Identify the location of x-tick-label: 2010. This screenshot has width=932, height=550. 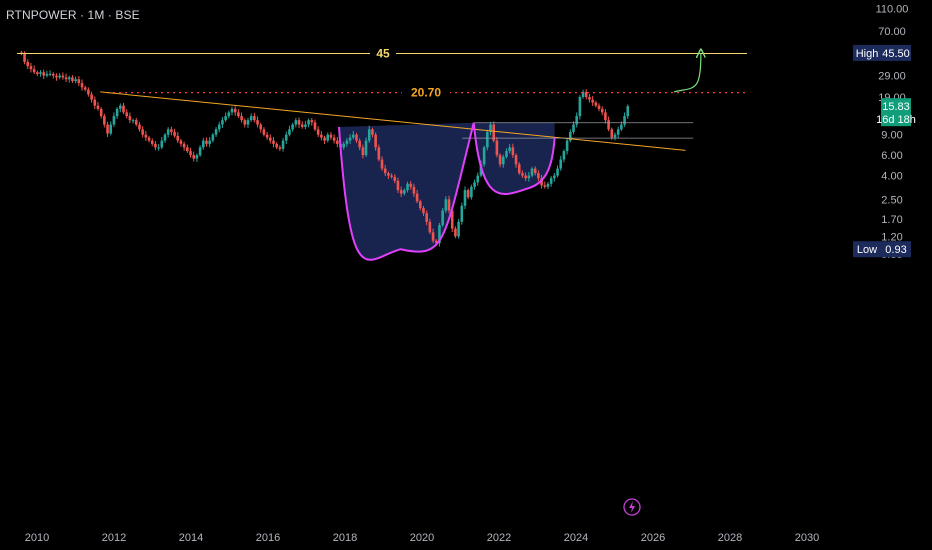
(37, 538).